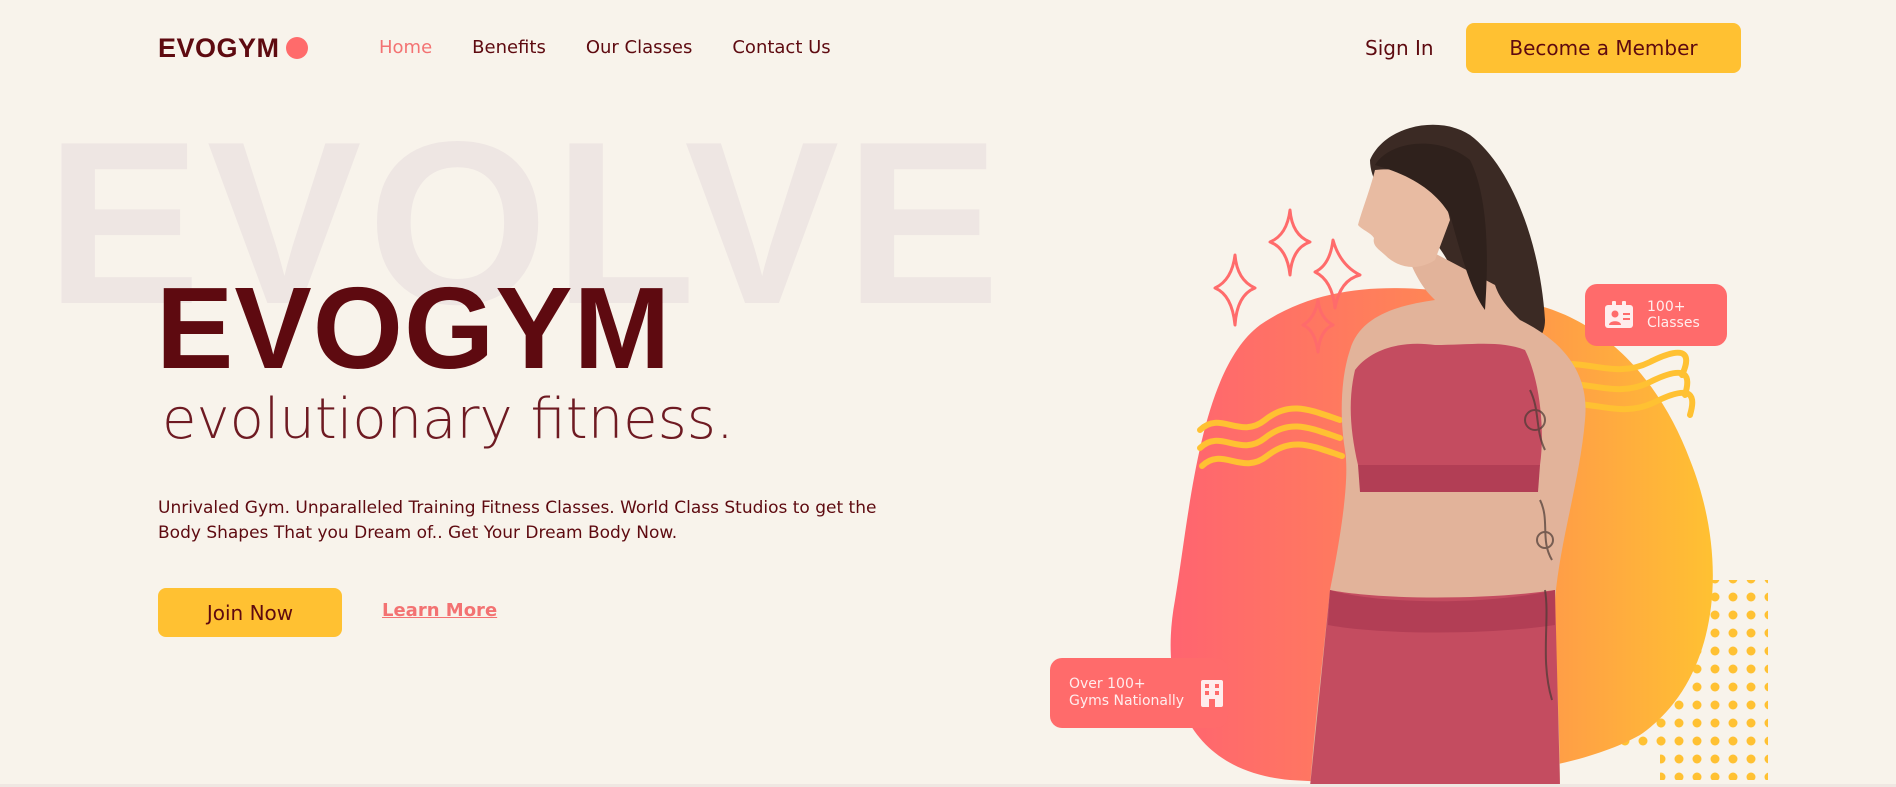  I want to click on nav-link-our-classes: Our Classes, so click(639, 47).